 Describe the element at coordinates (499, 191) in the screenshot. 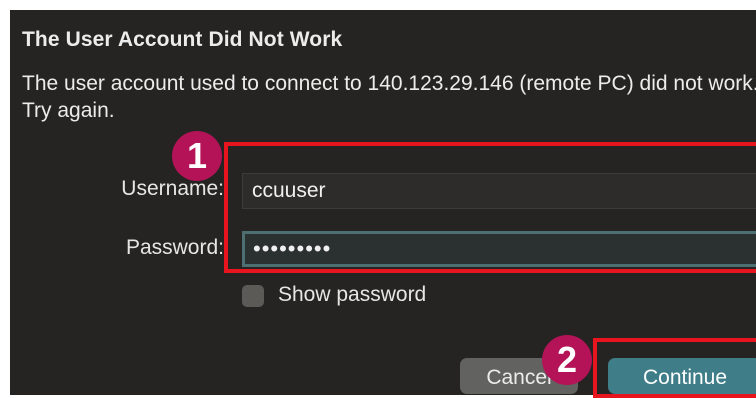

I see `username-field: ccuuser` at that location.